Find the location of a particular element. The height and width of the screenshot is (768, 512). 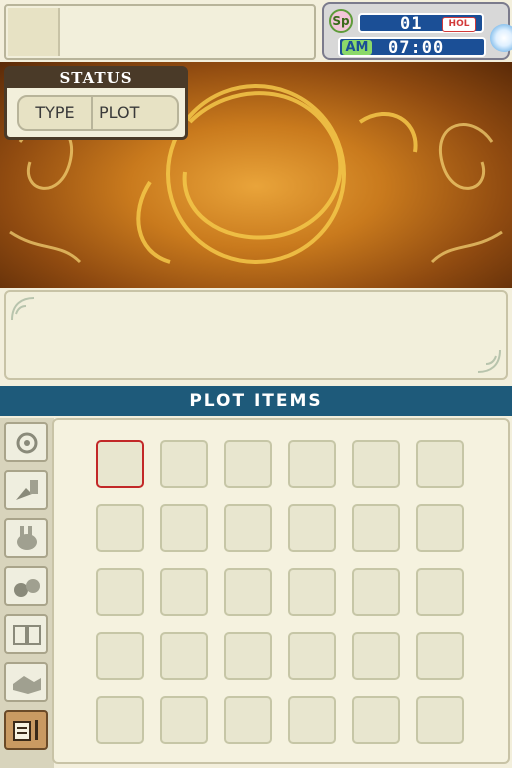

name-box is located at coordinates (160, 32).